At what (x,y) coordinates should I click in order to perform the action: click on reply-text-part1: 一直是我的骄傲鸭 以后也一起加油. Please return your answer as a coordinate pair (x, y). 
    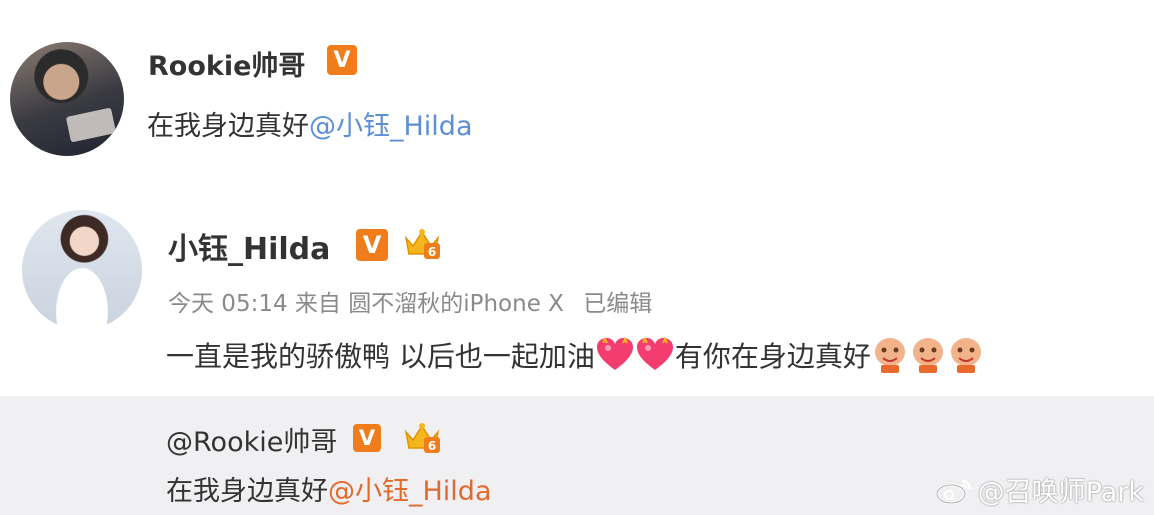
    Looking at the image, I should click on (380, 356).